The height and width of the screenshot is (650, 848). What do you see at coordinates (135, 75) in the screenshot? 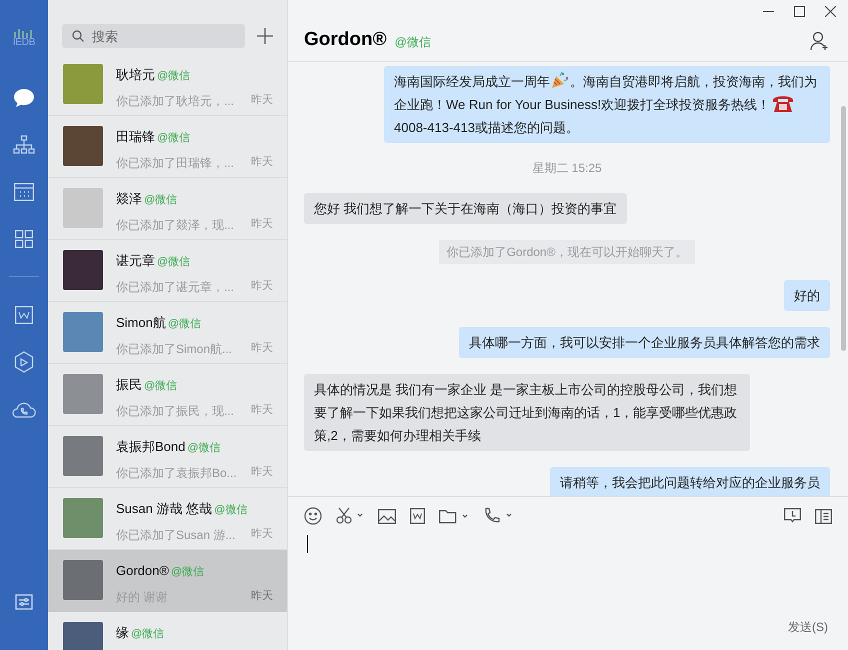
I see `contact-name: 耿培元` at bounding box center [135, 75].